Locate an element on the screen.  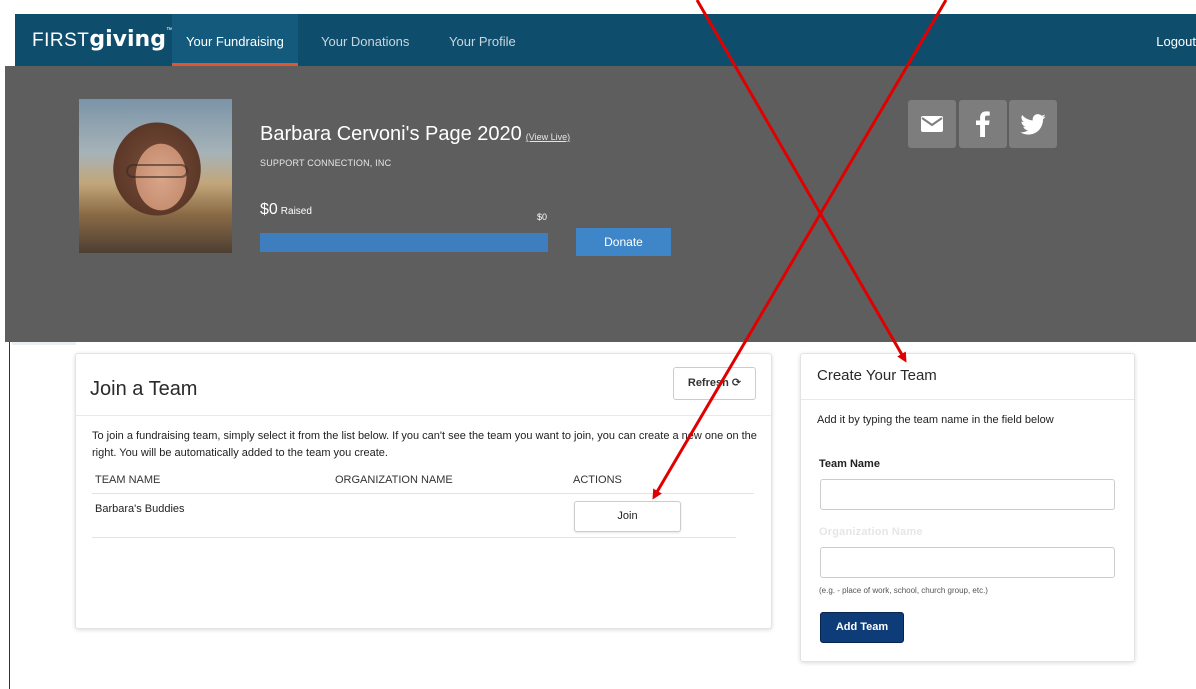
profile-photo is located at coordinates (155, 176).